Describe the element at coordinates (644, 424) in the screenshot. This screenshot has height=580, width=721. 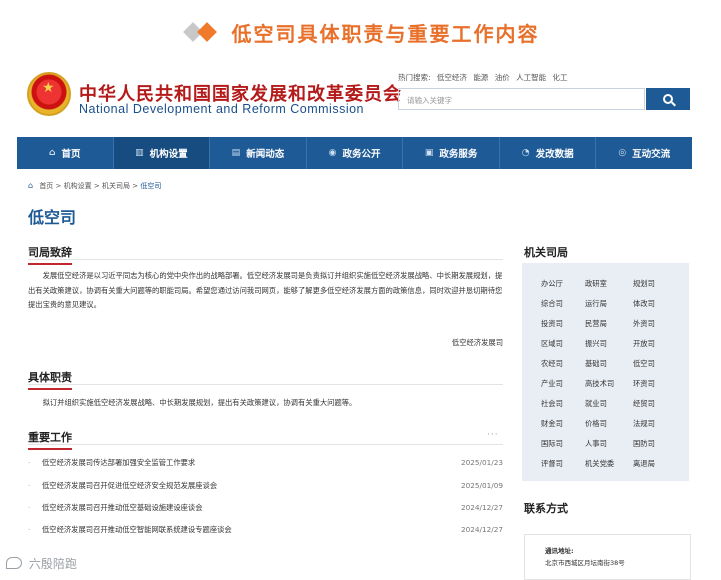
I see `department-link: 法规司` at that location.